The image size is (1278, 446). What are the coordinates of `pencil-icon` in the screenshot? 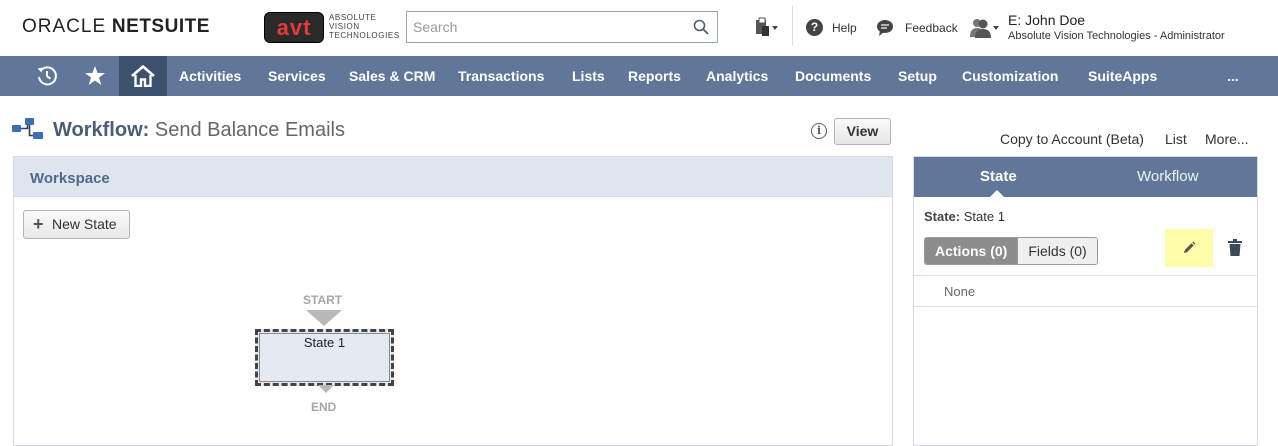 It's located at (1190, 247).